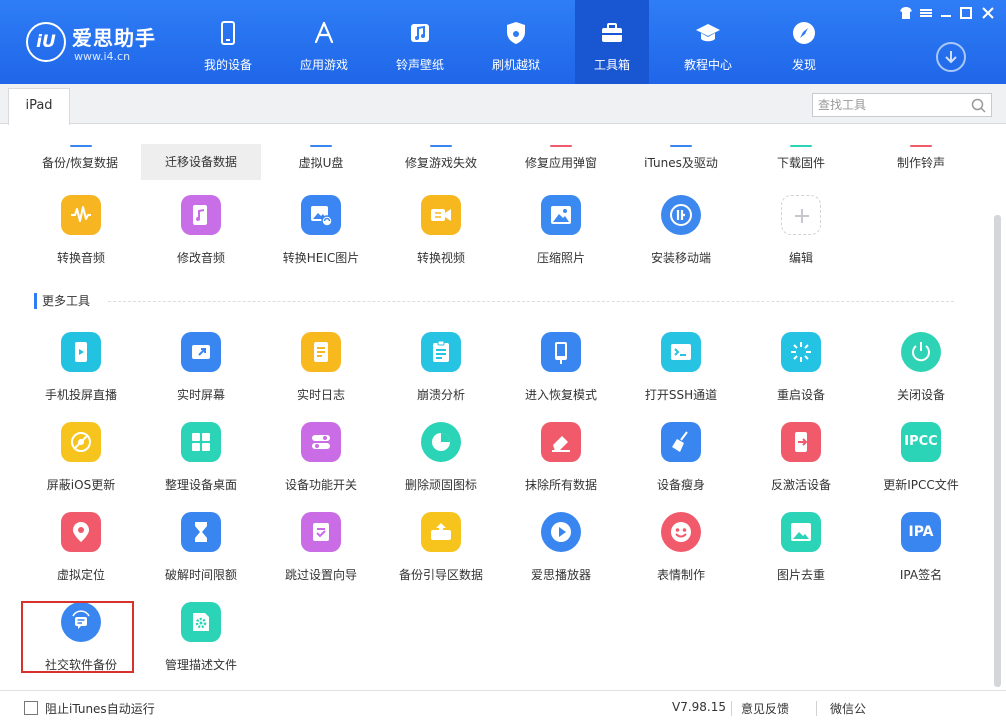  What do you see at coordinates (81, 553) in the screenshot?
I see `tool-virtual-location: 虚拟定位` at bounding box center [81, 553].